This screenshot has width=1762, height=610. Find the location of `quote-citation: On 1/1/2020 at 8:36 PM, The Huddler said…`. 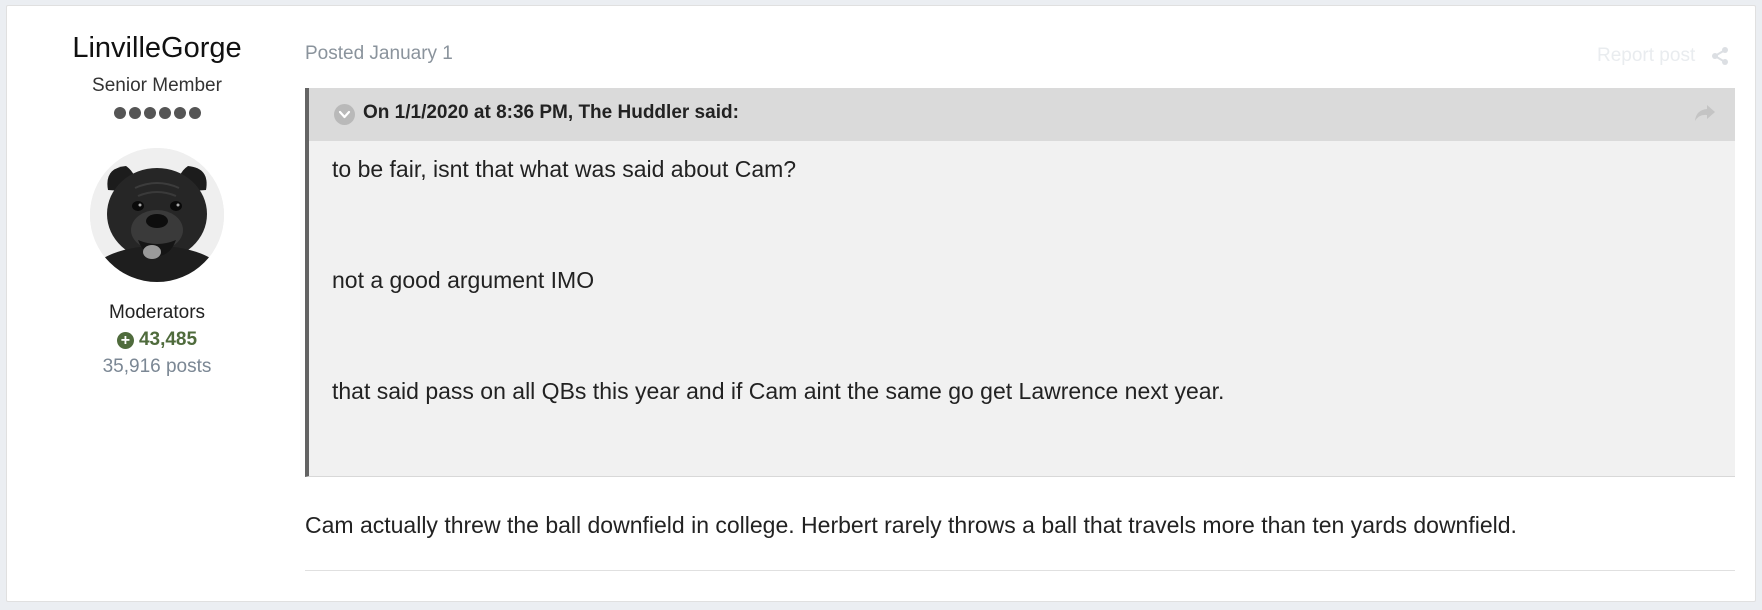

quote-citation: On 1/1/2020 at 8:36 PM, The Huddler said… is located at coordinates (551, 112).